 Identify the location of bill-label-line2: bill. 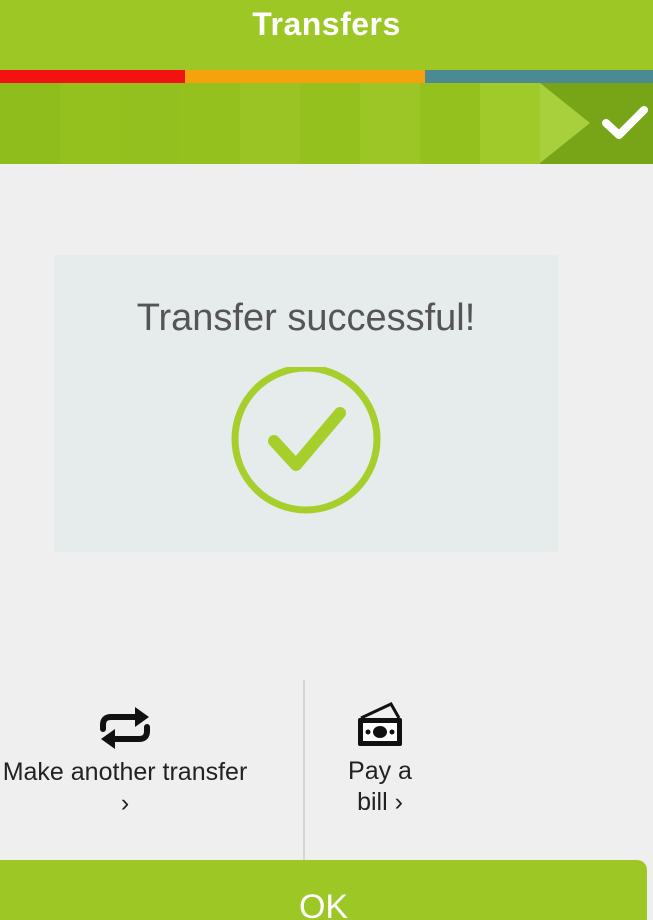
(372, 802).